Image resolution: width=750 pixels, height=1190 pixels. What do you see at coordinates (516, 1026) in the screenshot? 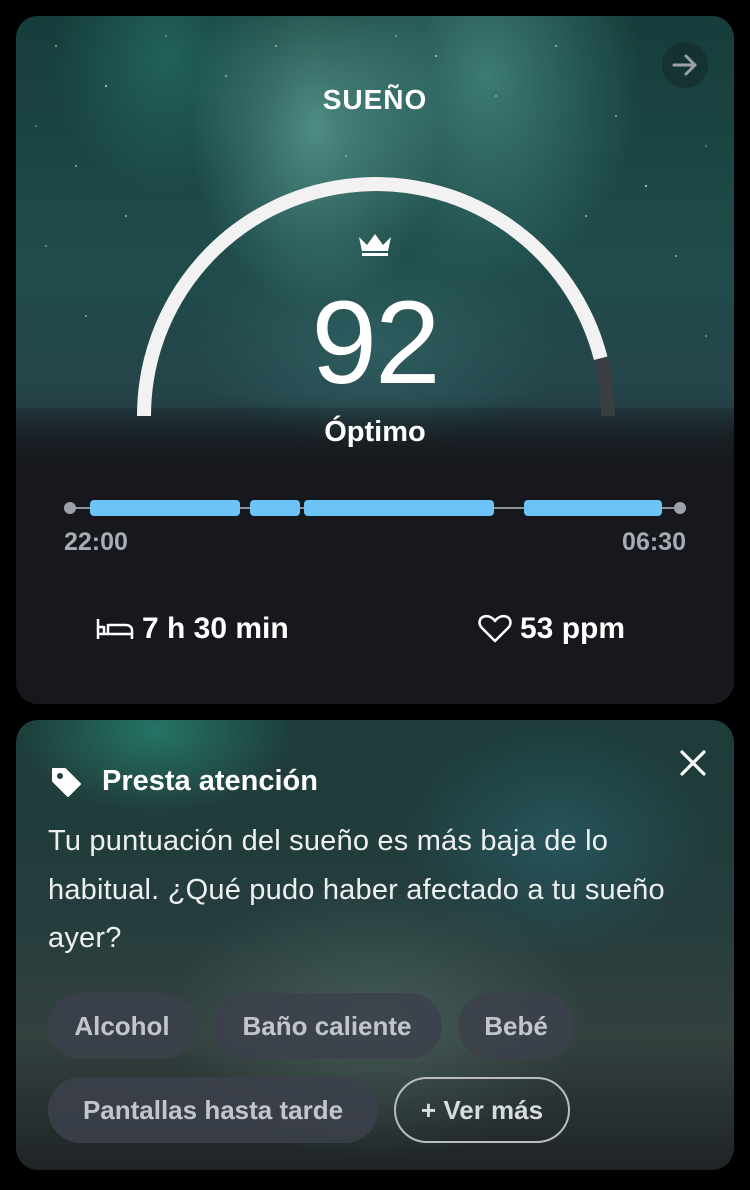
I see `chip-baby: Bebé` at bounding box center [516, 1026].